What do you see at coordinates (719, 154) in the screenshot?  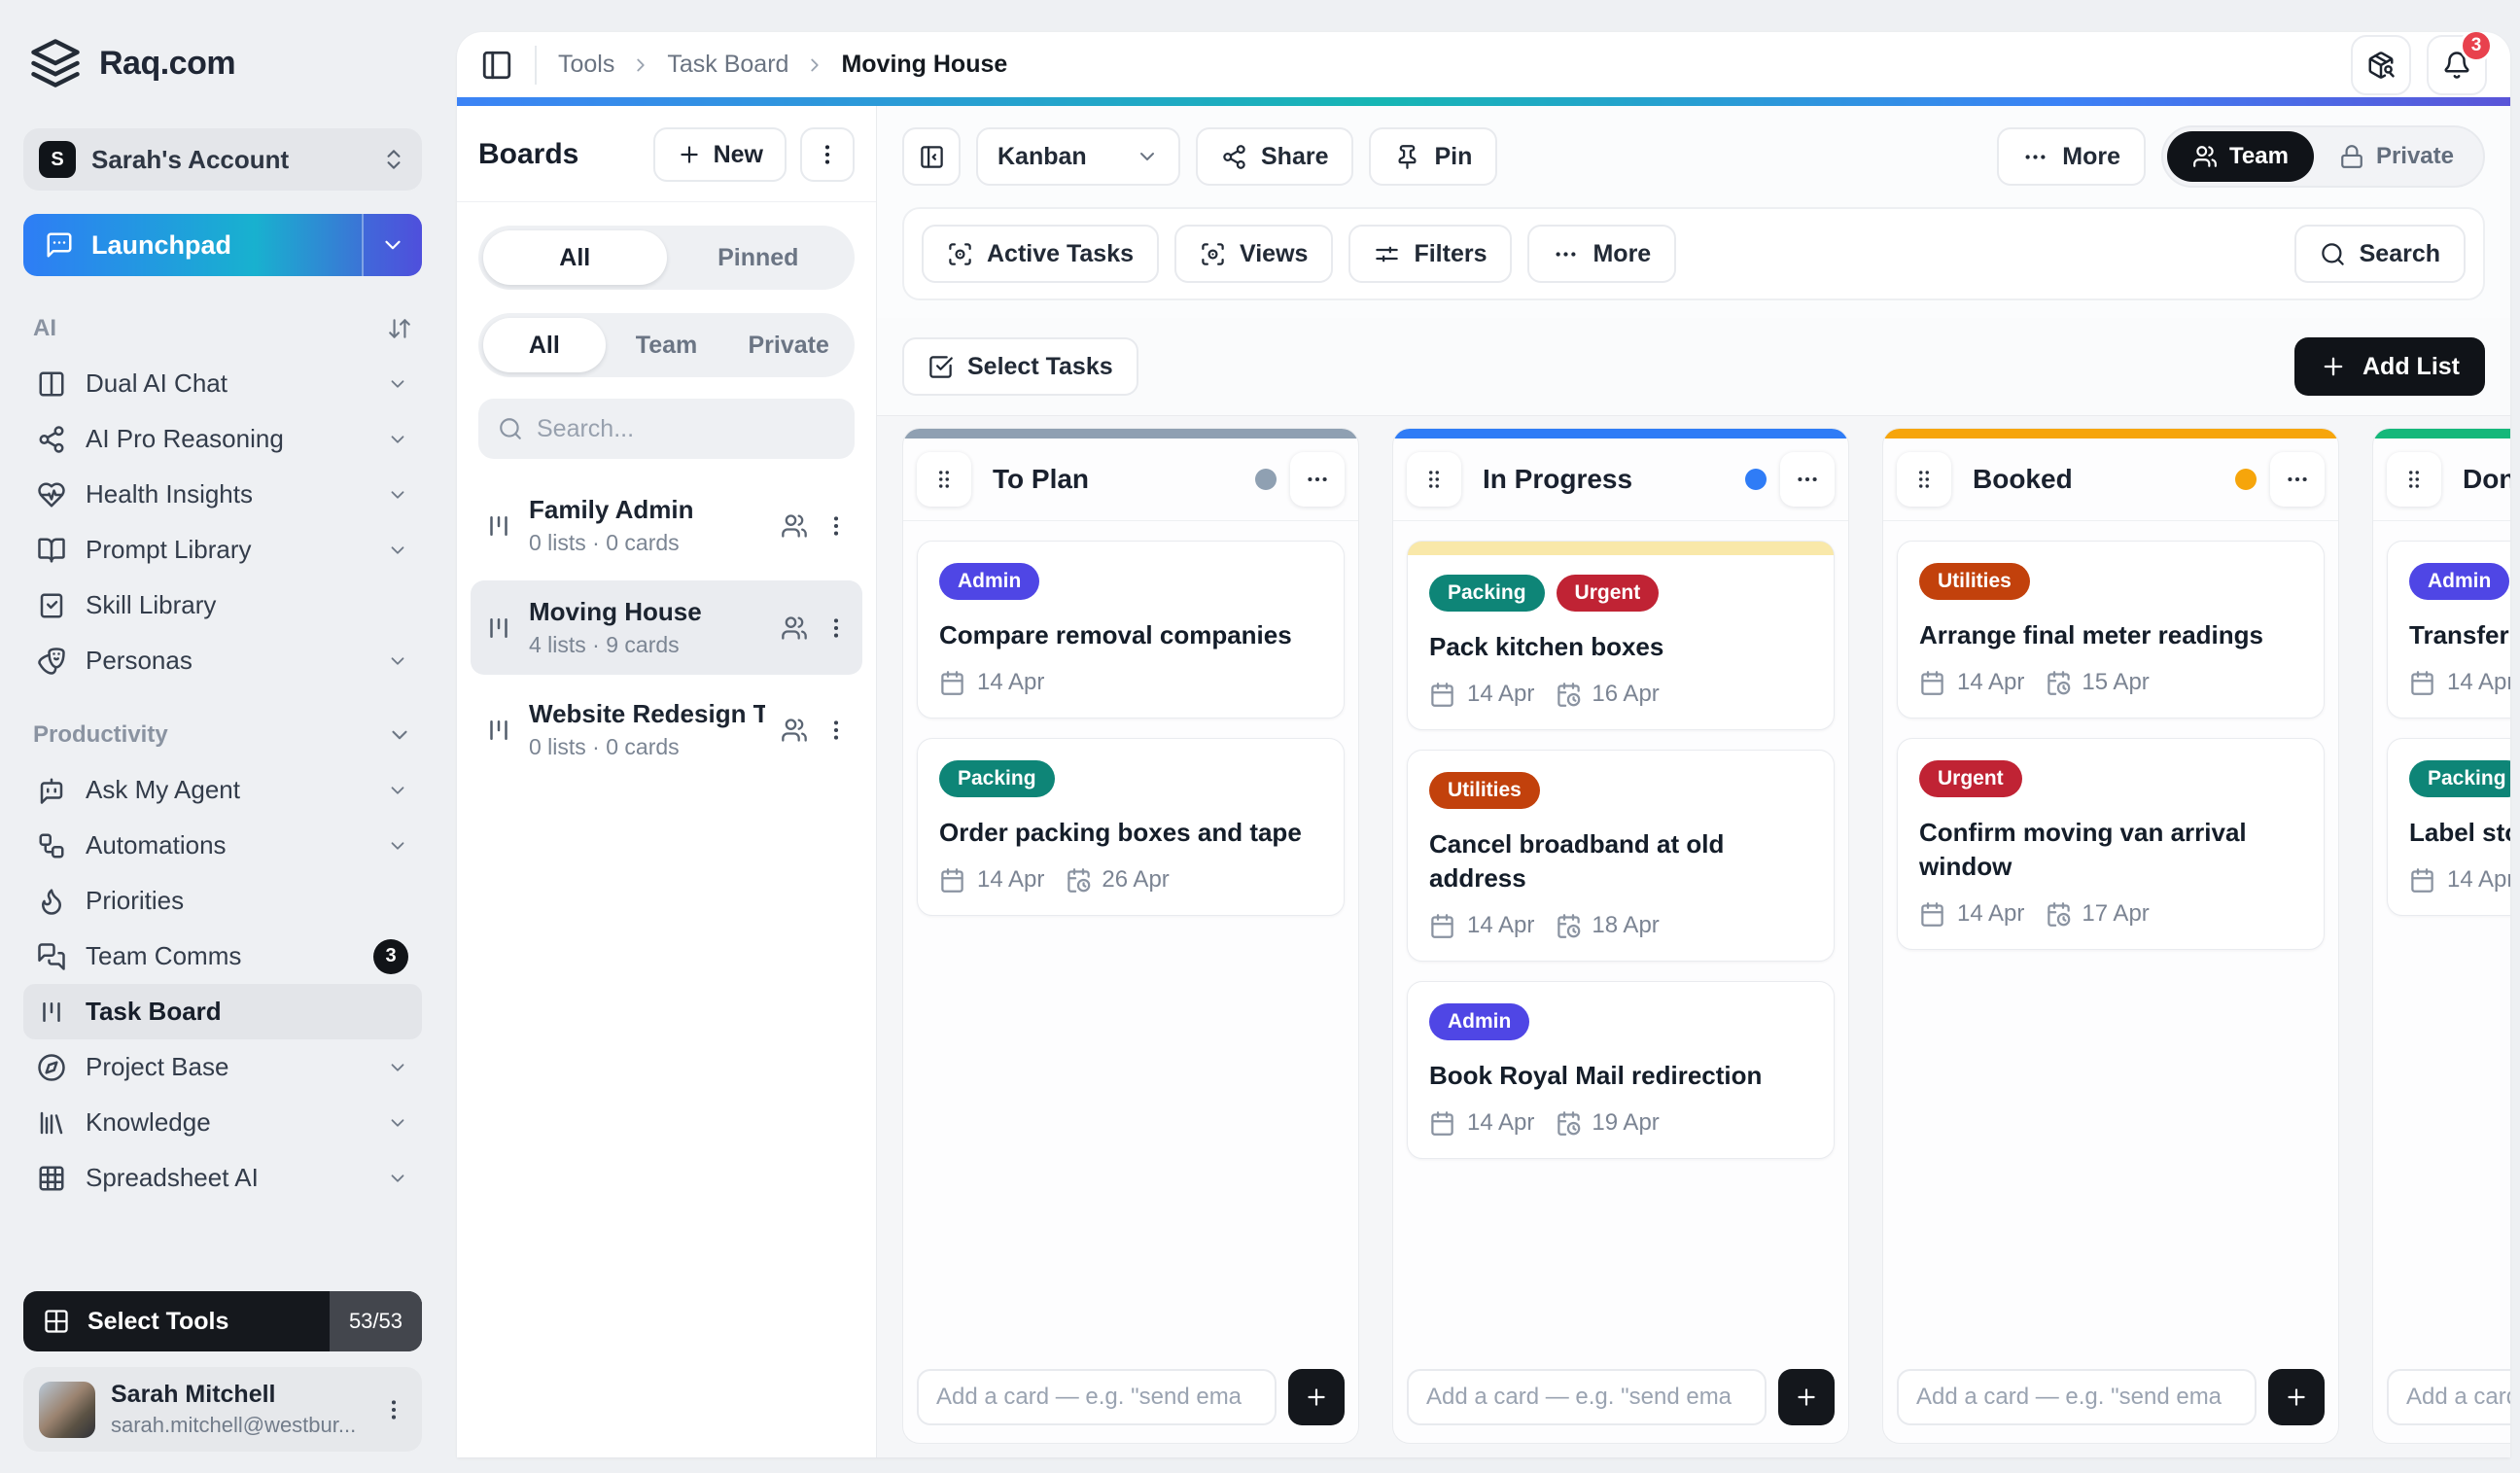 I see `new-board-button: New` at bounding box center [719, 154].